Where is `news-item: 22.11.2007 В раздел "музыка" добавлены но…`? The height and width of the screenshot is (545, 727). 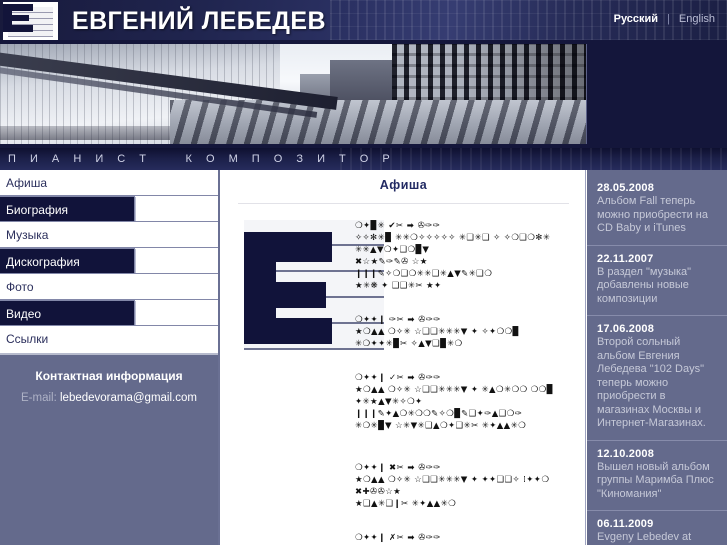 news-item: 22.11.2007 В раздел "музыка" добавлены но… is located at coordinates (657, 275).